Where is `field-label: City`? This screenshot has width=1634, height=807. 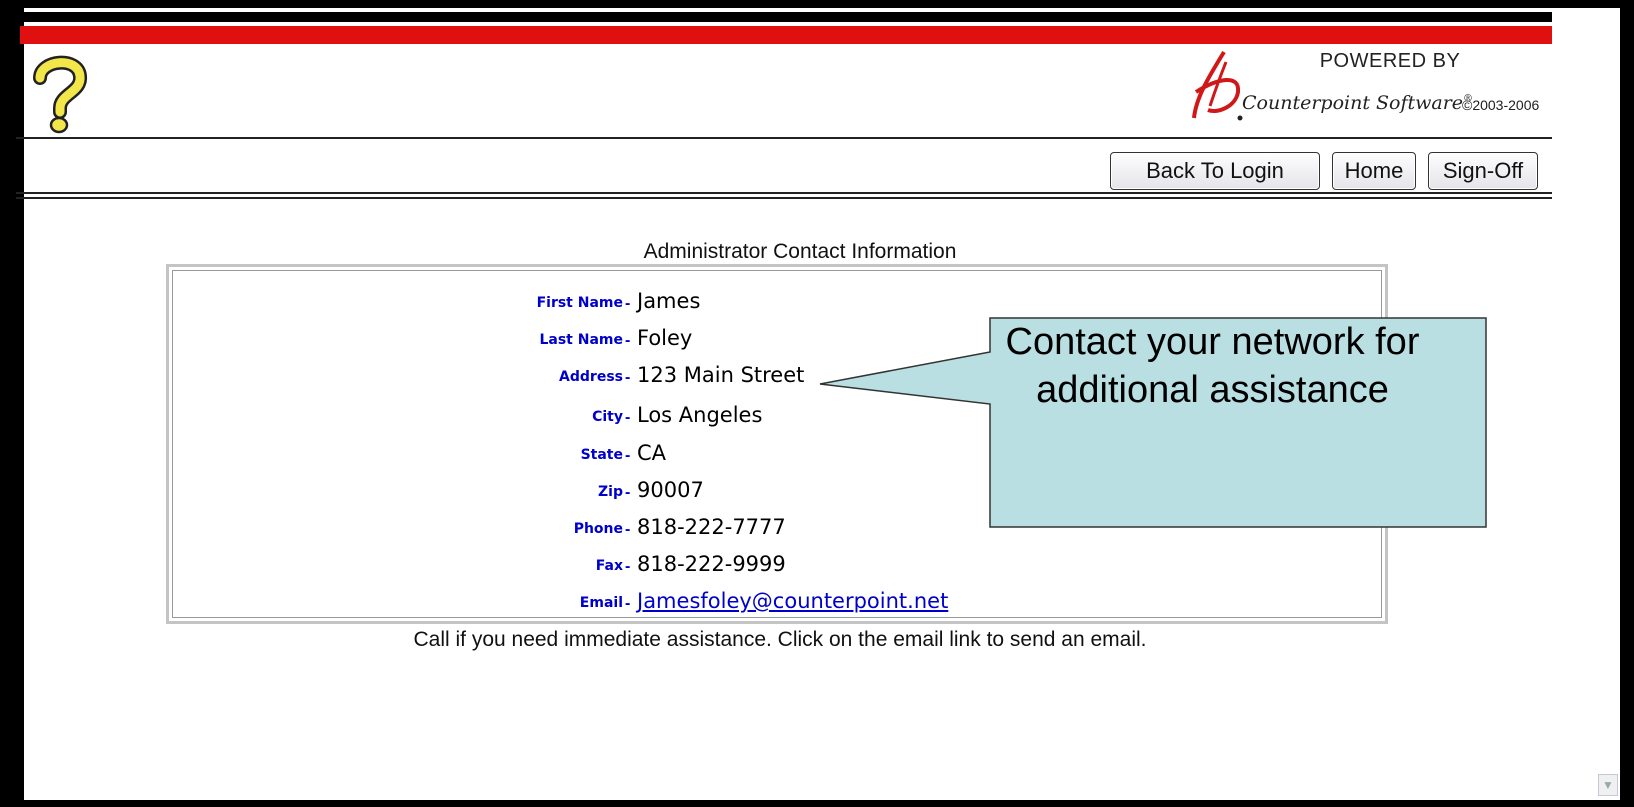
field-label: City is located at coordinates (607, 417).